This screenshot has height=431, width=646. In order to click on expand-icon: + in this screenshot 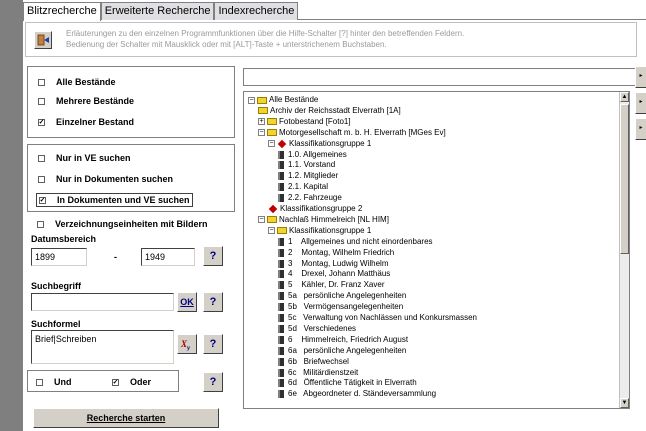, I will do `click(261, 122)`.